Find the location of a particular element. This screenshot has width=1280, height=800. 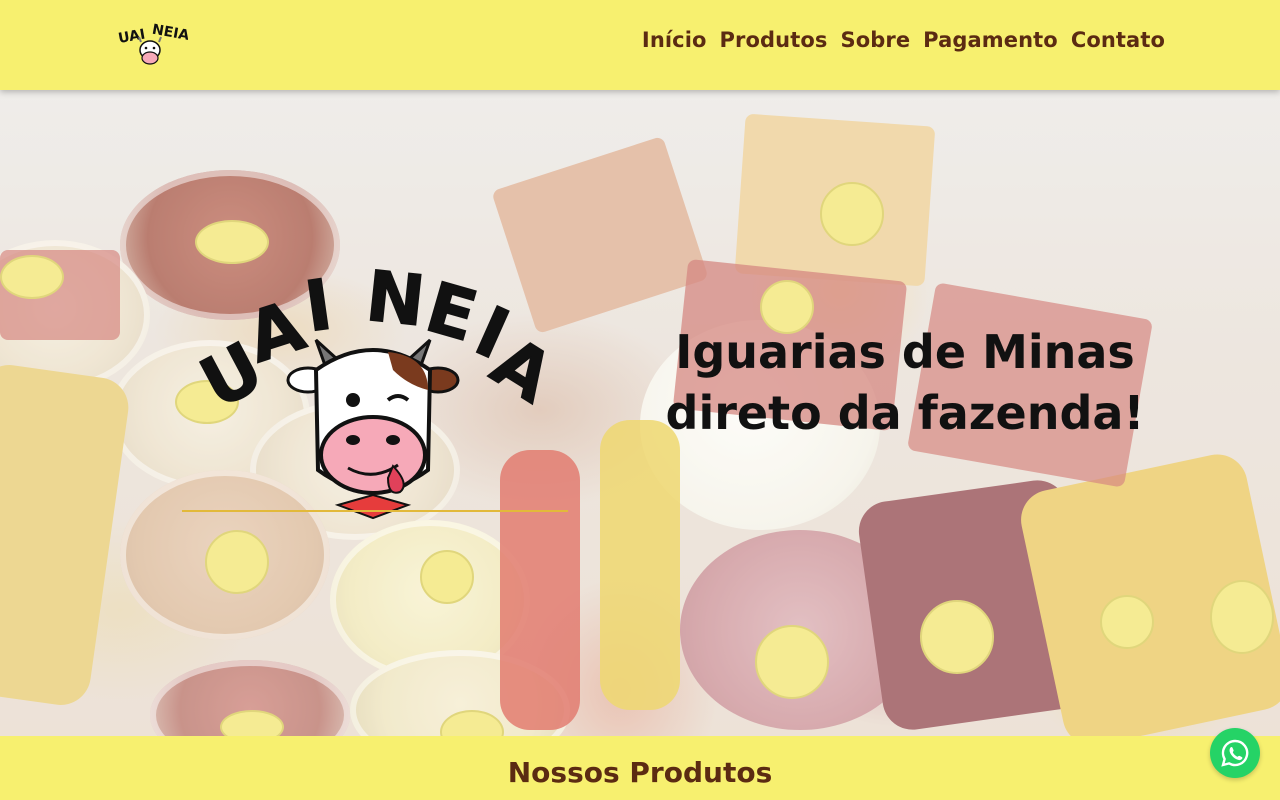

hero-headline: Iguarias de Minas direto da fazenda! is located at coordinates (905, 383).